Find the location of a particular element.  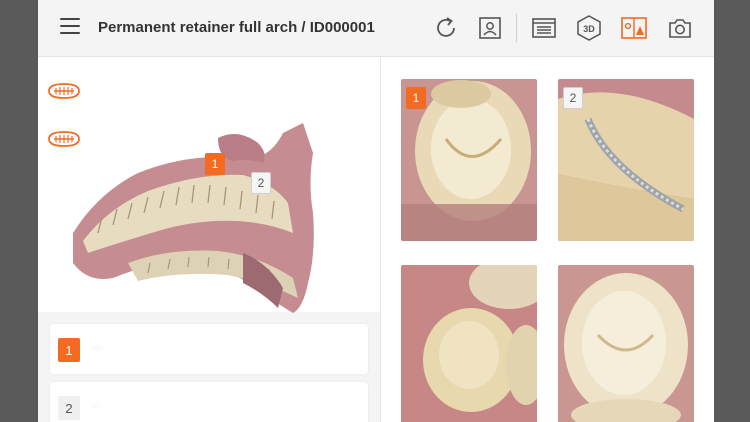

view-3d-icon: 3D is located at coordinates (589, 28).